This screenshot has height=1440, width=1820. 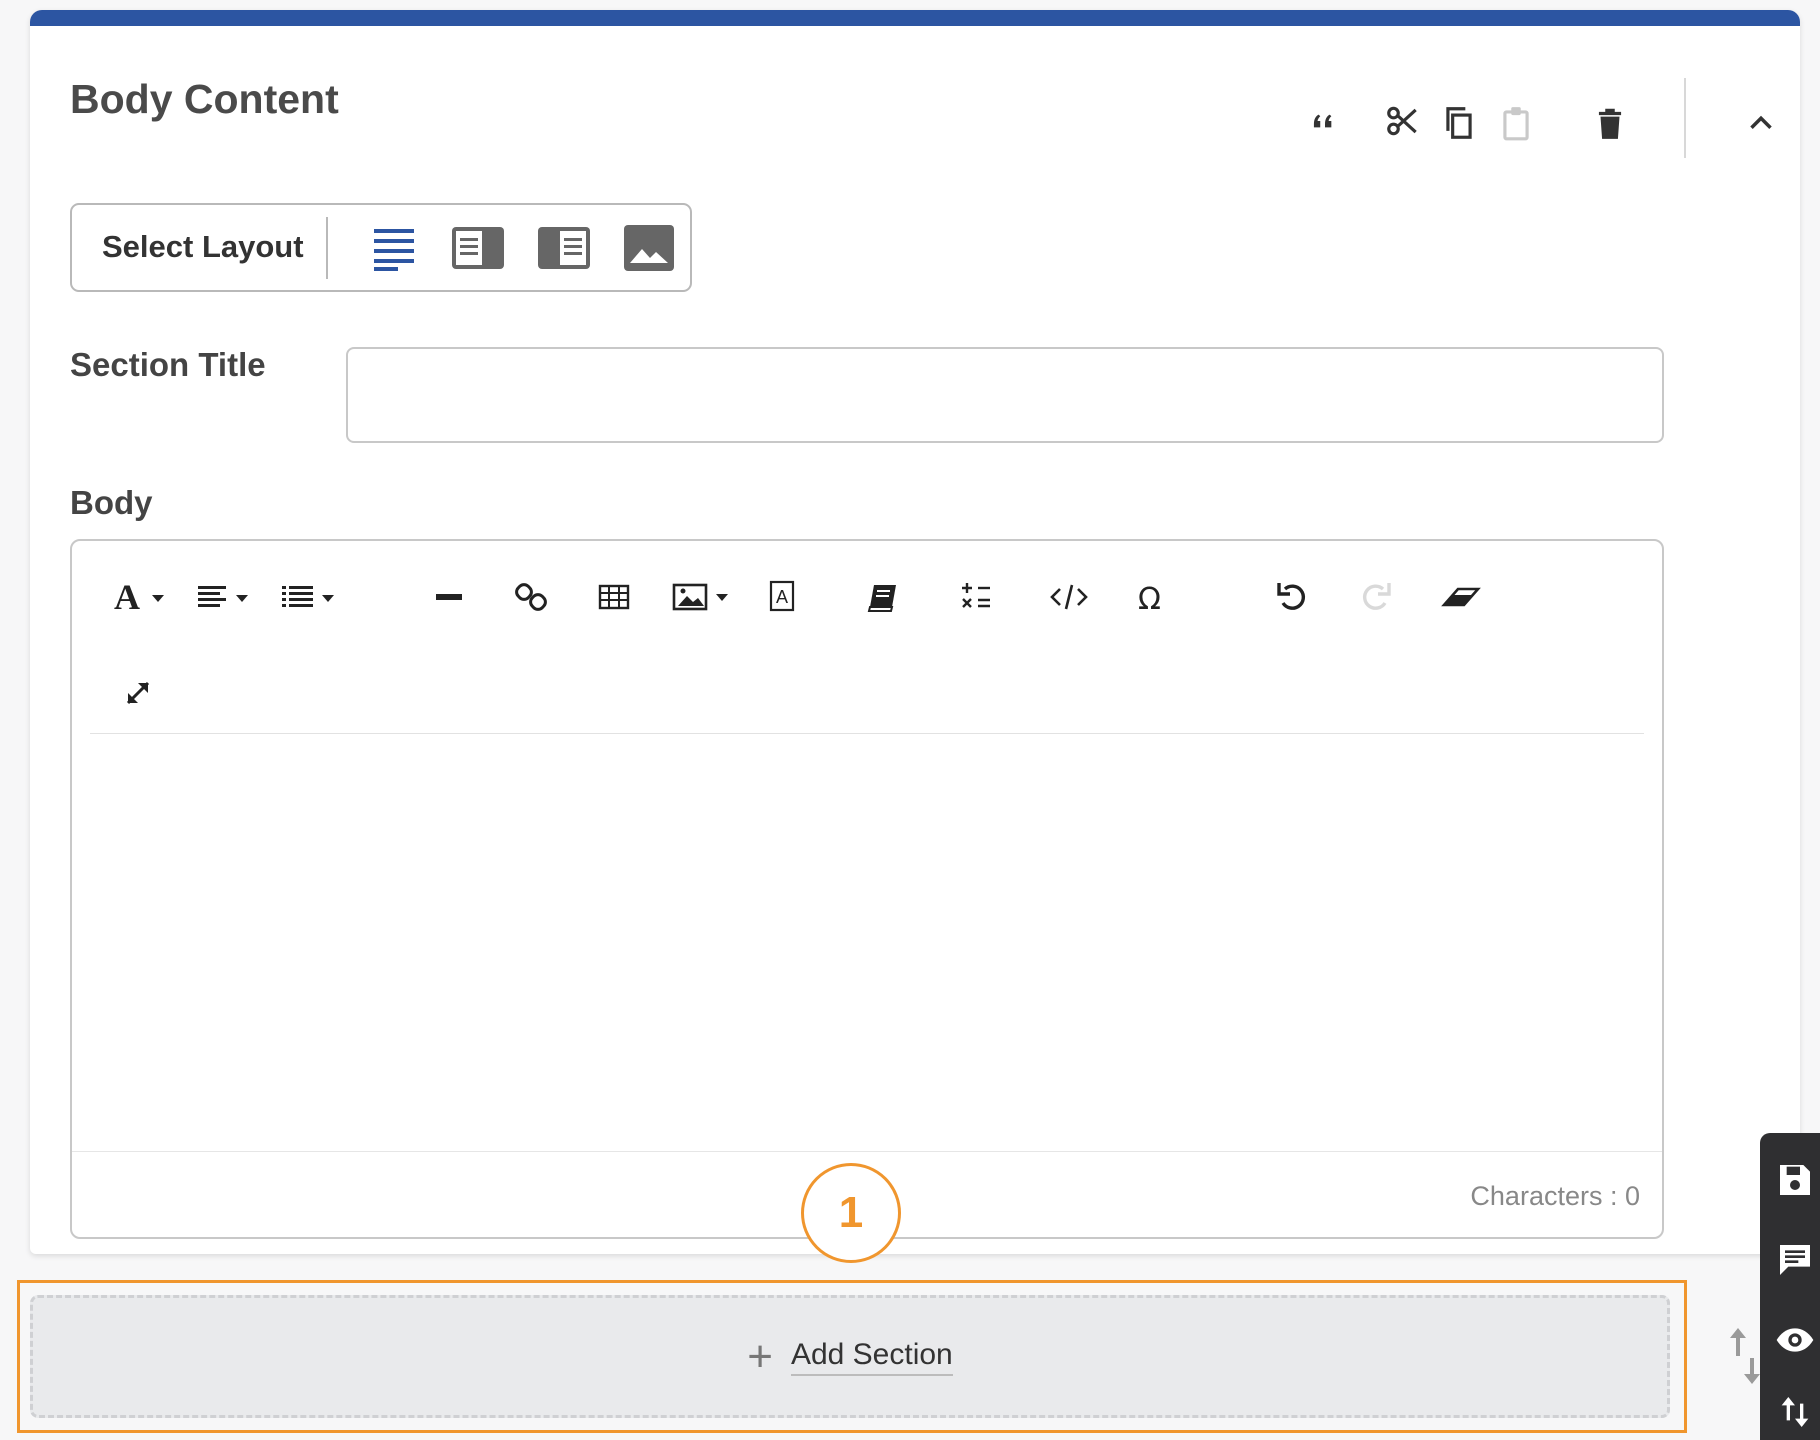 I want to click on character-count: Characters : 0, so click(x=1555, y=1196).